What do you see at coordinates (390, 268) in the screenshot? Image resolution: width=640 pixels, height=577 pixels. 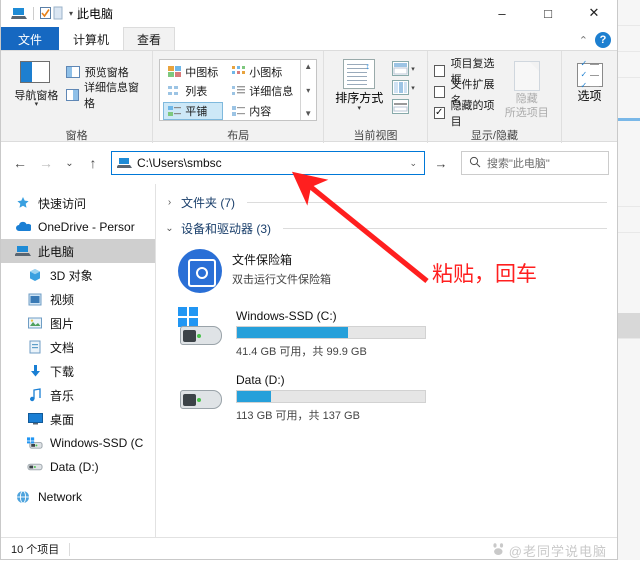 I see `list-item-file-safe: 文件保险箱 双击运行文件保险箱` at bounding box center [390, 268].